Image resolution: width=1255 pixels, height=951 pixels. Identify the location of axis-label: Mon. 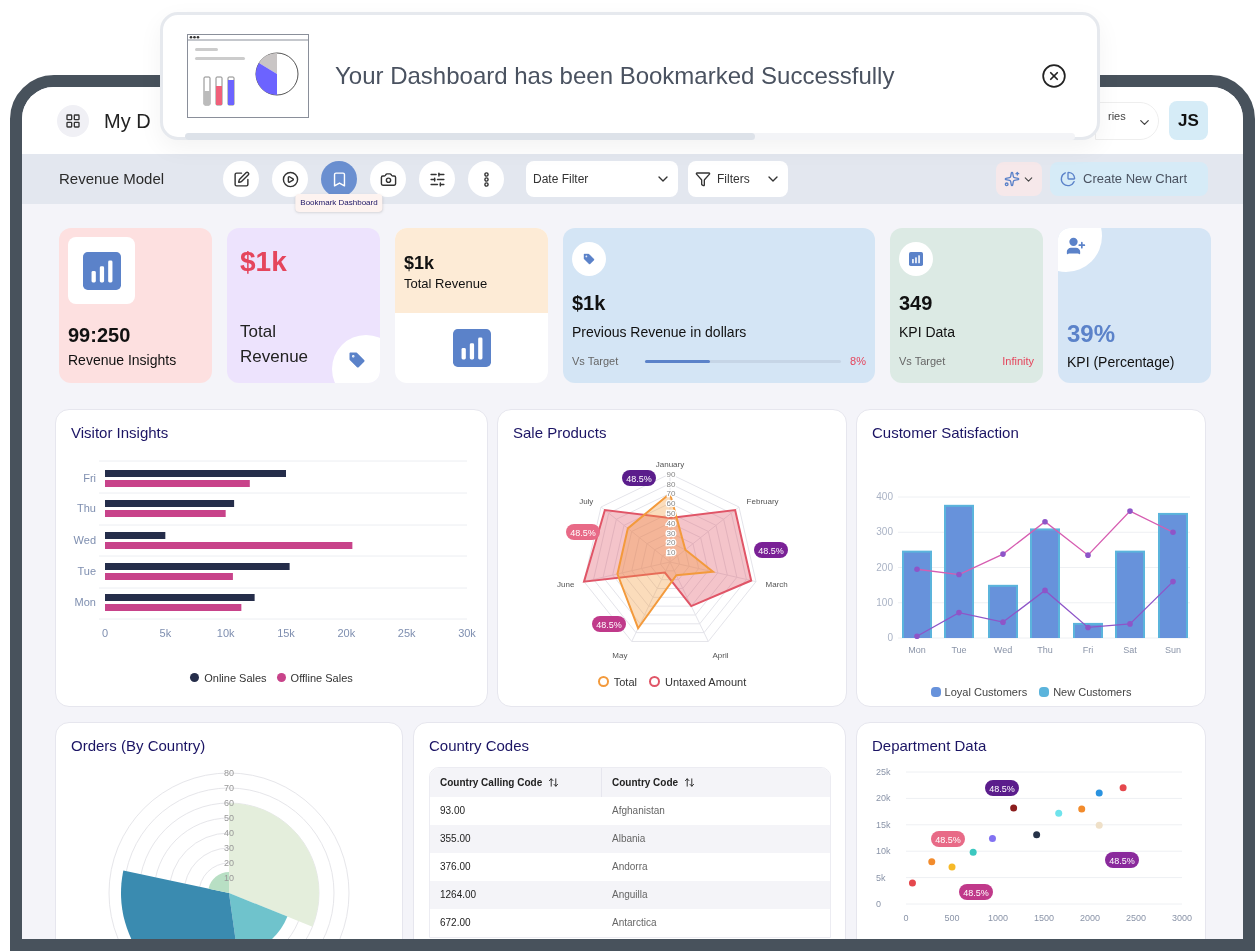
(85, 601).